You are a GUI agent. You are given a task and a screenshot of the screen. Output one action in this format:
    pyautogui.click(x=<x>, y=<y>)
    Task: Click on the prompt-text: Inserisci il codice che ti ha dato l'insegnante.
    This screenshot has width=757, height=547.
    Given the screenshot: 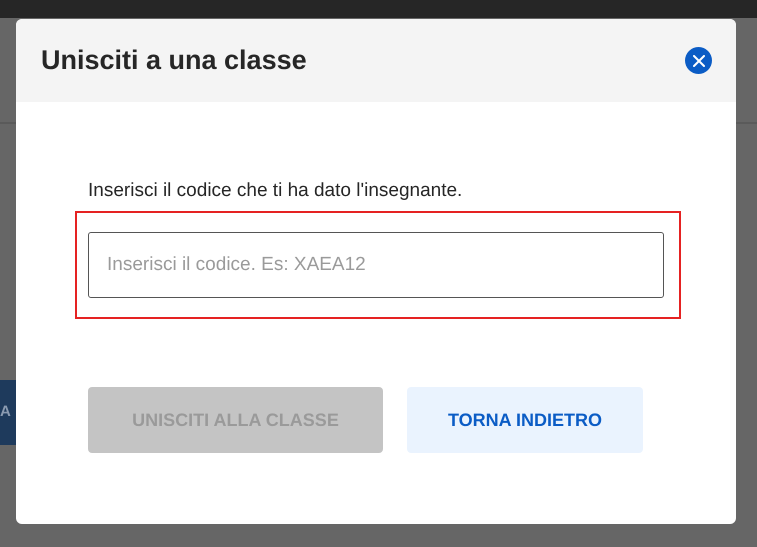 What is the action you would take?
    pyautogui.click(x=276, y=191)
    